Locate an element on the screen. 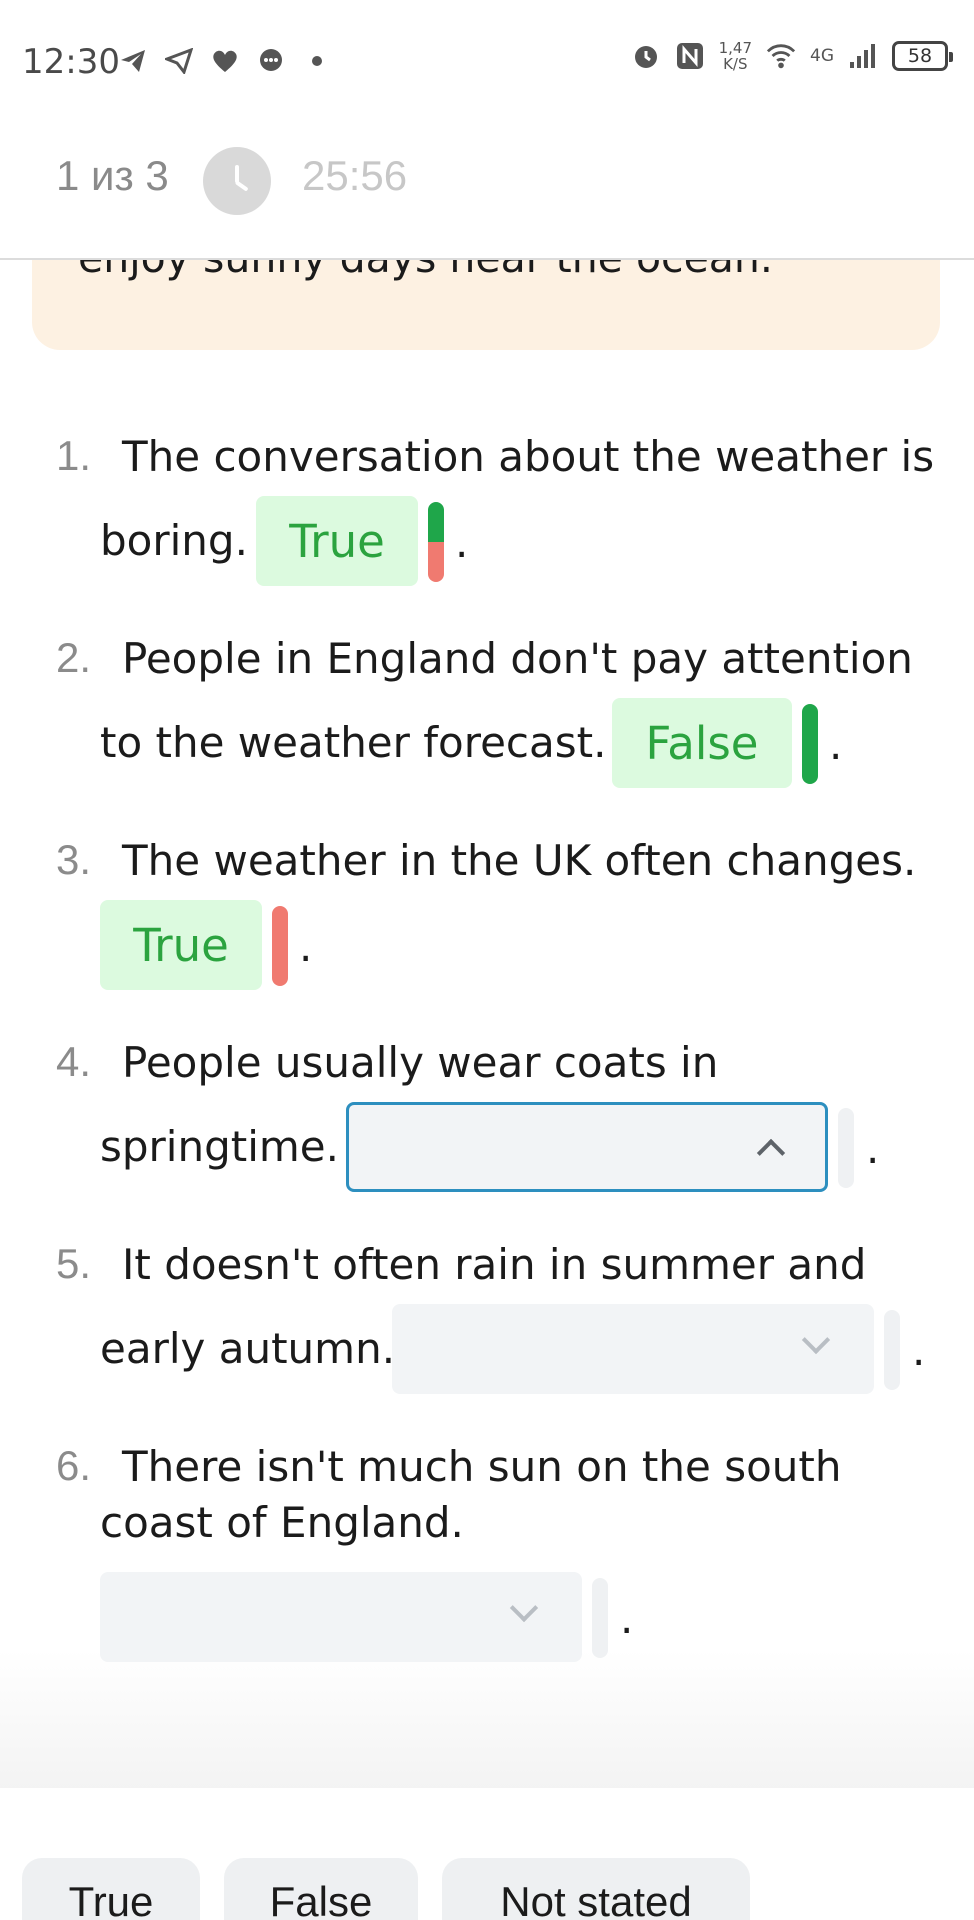  network-speed: 1,47 K/S is located at coordinates (735, 56).